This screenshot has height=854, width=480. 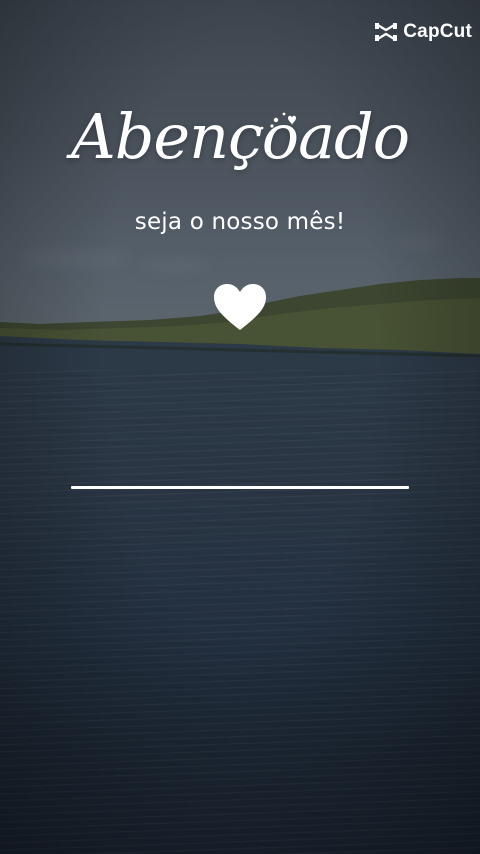 What do you see at coordinates (240, 487) in the screenshot?
I see `divider-line` at bounding box center [240, 487].